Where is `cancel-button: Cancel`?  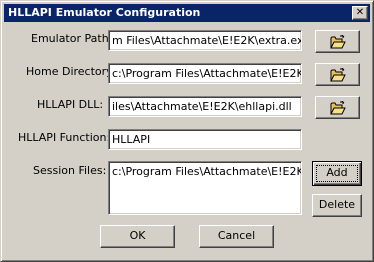
cancel-button: Cancel is located at coordinates (236, 236).